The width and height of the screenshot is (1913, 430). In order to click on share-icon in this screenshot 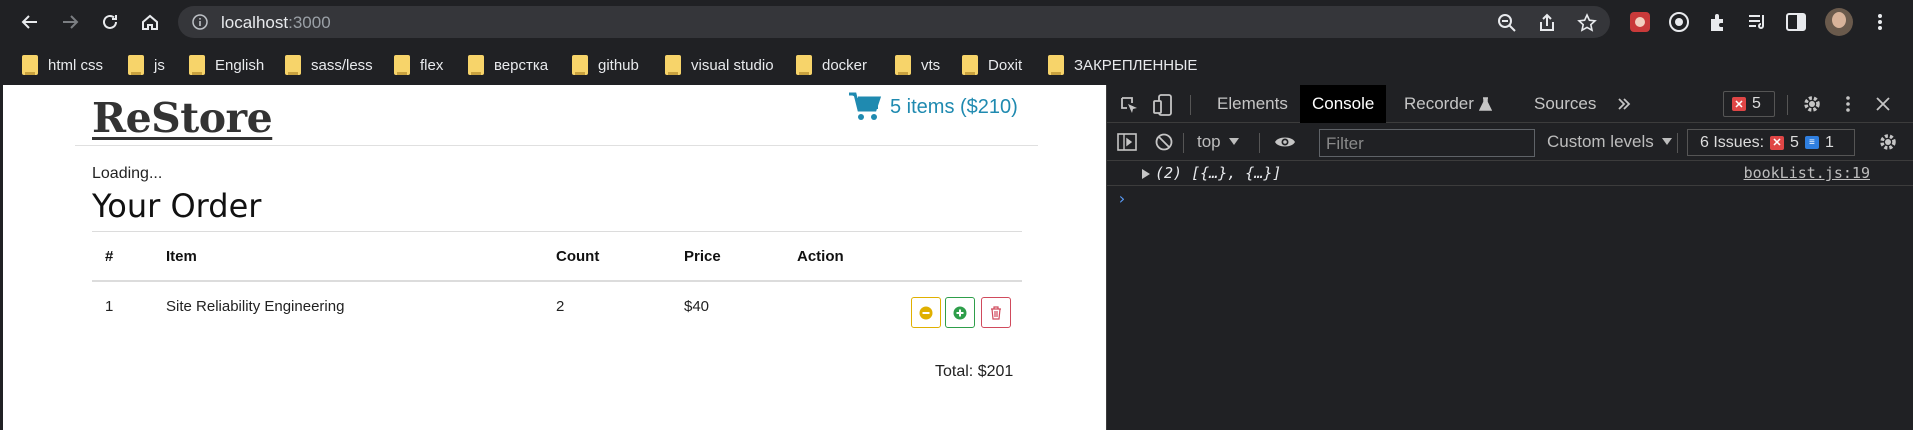, I will do `click(1547, 23)`.